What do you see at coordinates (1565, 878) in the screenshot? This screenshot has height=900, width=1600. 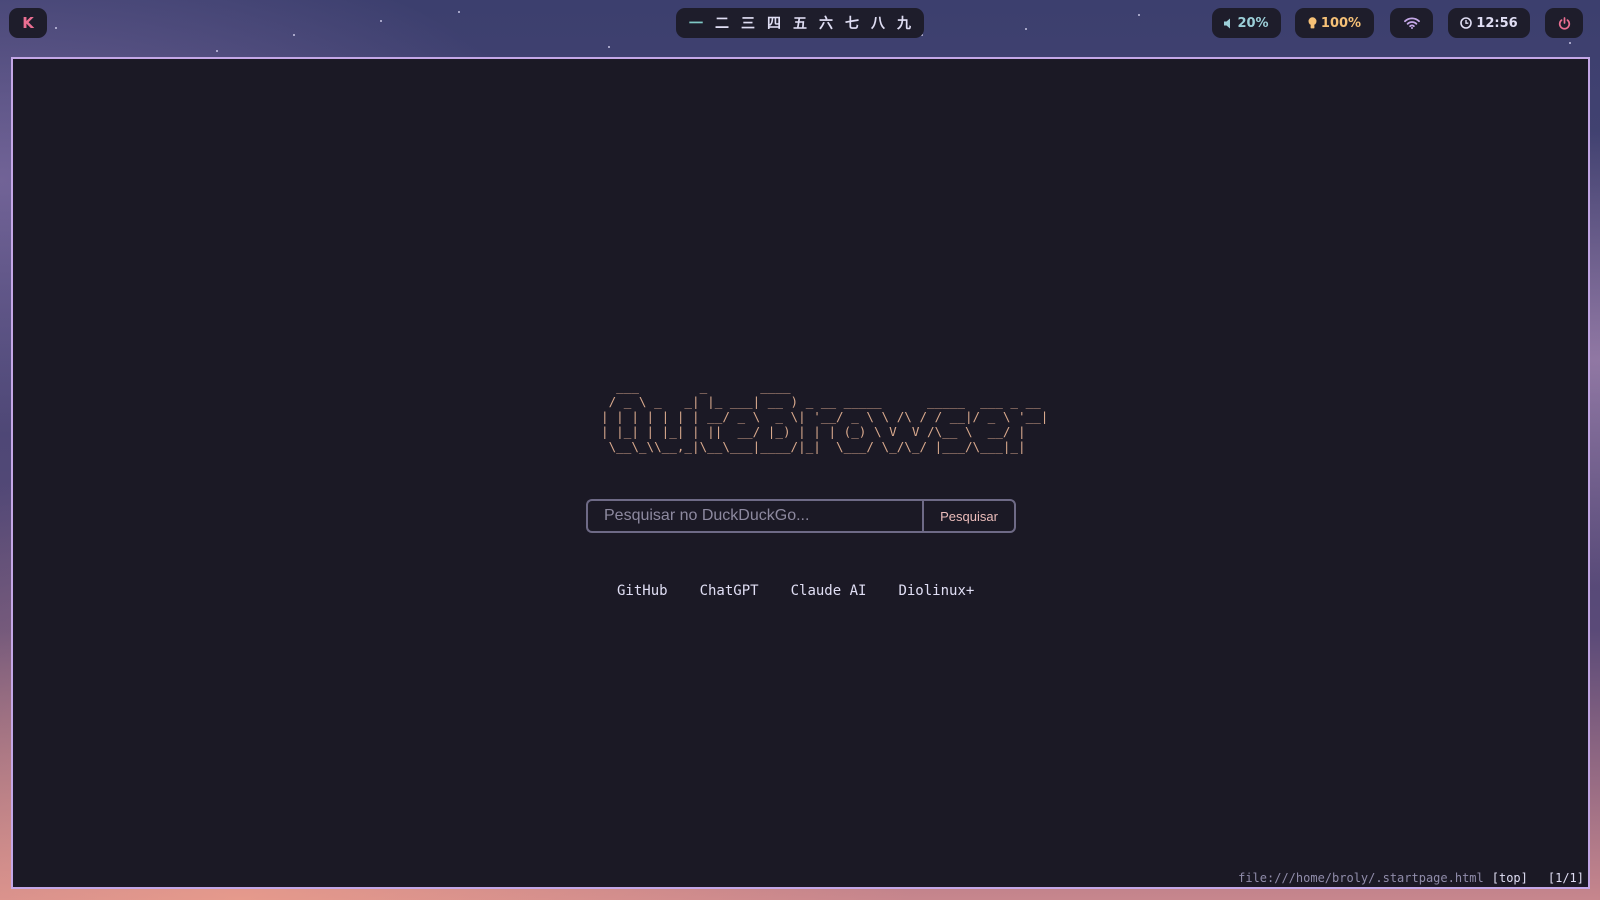 I see `statusbar-tab-index: [1/1]` at bounding box center [1565, 878].